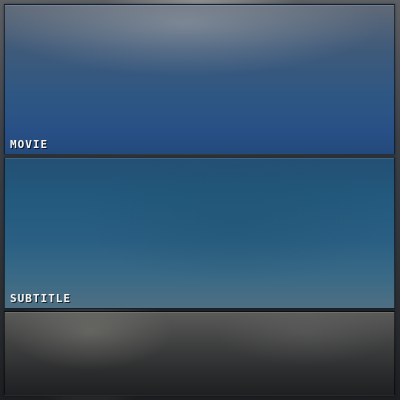 The image size is (400, 400). I want to click on menu-item-movie-label: MOVIE, so click(29, 144).